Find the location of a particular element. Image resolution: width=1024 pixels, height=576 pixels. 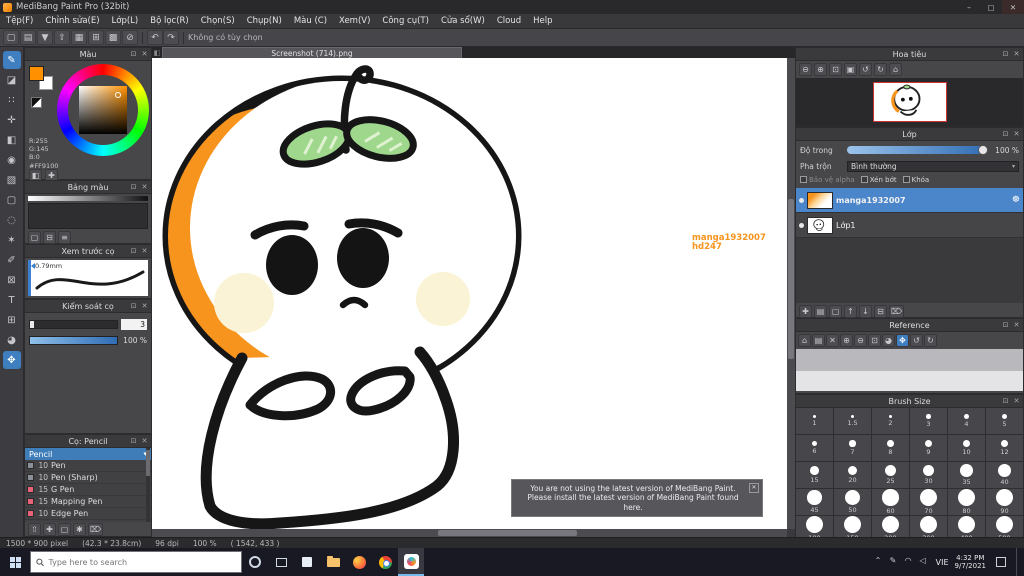

merge-down-icon: ⊟ is located at coordinates (880, 311).